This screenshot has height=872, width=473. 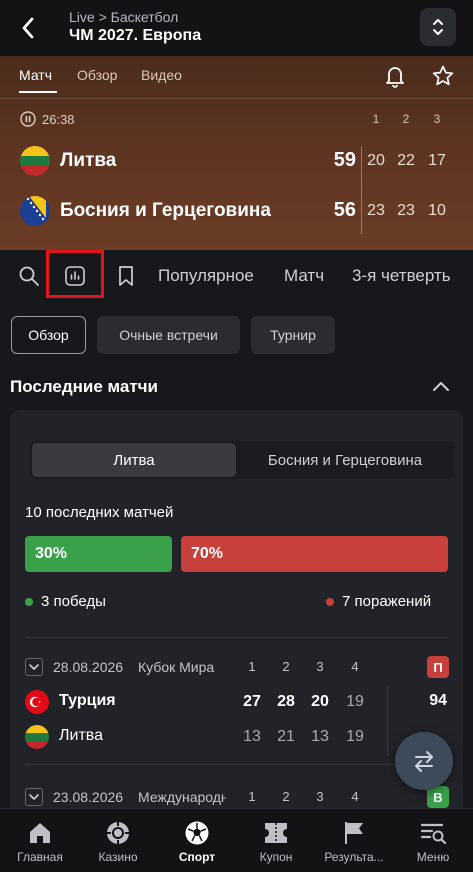 I want to click on team-name: Литва, so click(x=88, y=160).